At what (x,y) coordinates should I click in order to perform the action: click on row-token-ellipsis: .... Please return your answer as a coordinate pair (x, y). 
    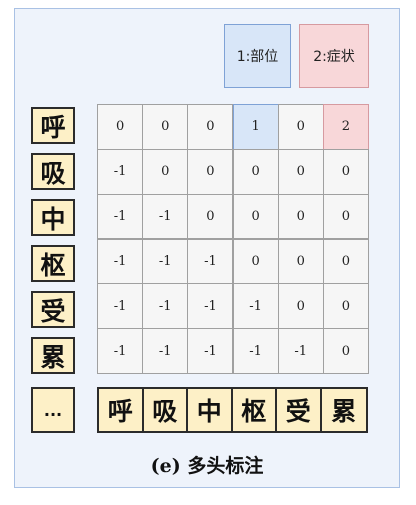
    Looking at the image, I should click on (53, 410).